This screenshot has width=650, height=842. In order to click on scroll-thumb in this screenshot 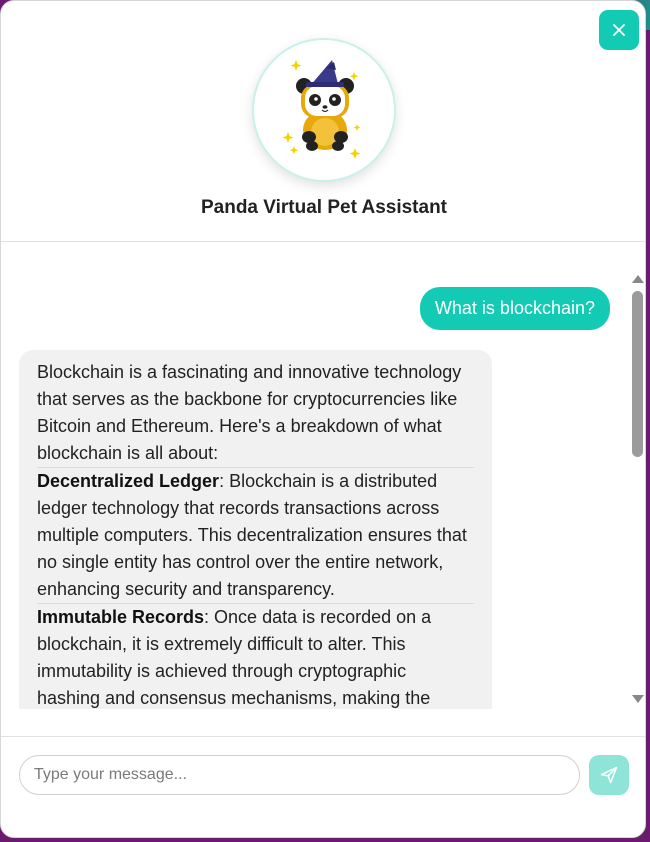, I will do `click(637, 374)`.